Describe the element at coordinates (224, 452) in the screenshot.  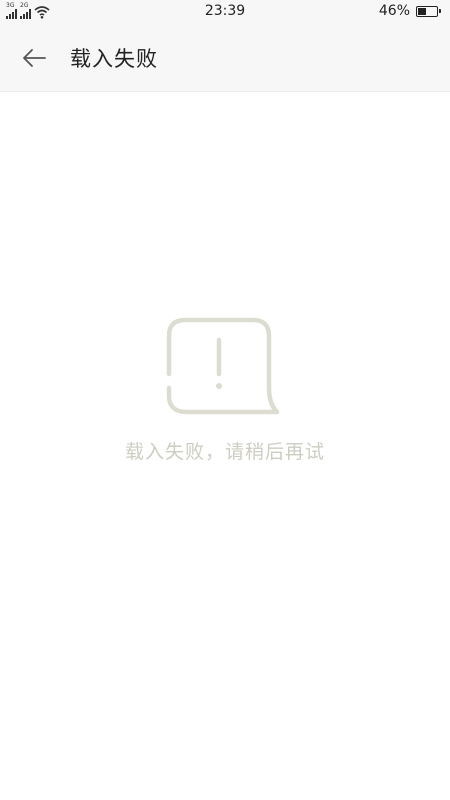
I see `error-message: 载入失败，请稍后再试` at that location.